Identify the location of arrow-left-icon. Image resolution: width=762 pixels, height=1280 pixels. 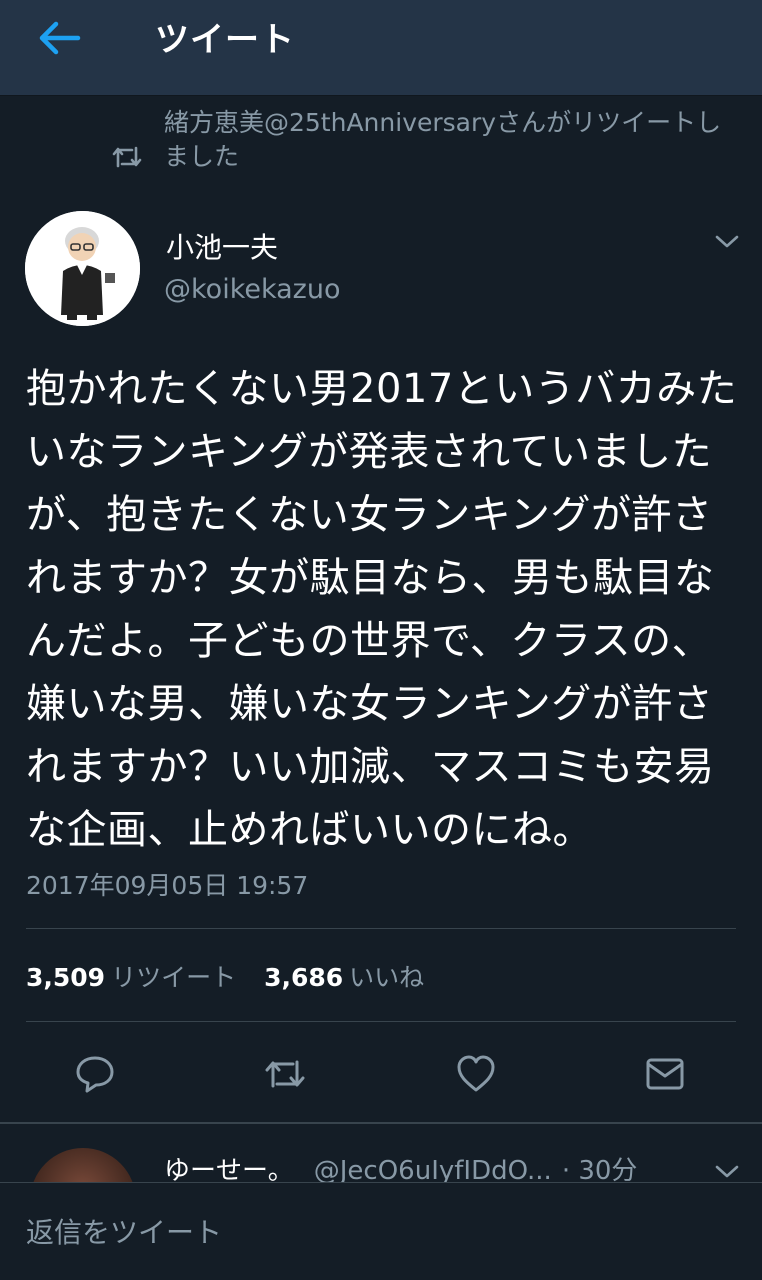
(60, 38).